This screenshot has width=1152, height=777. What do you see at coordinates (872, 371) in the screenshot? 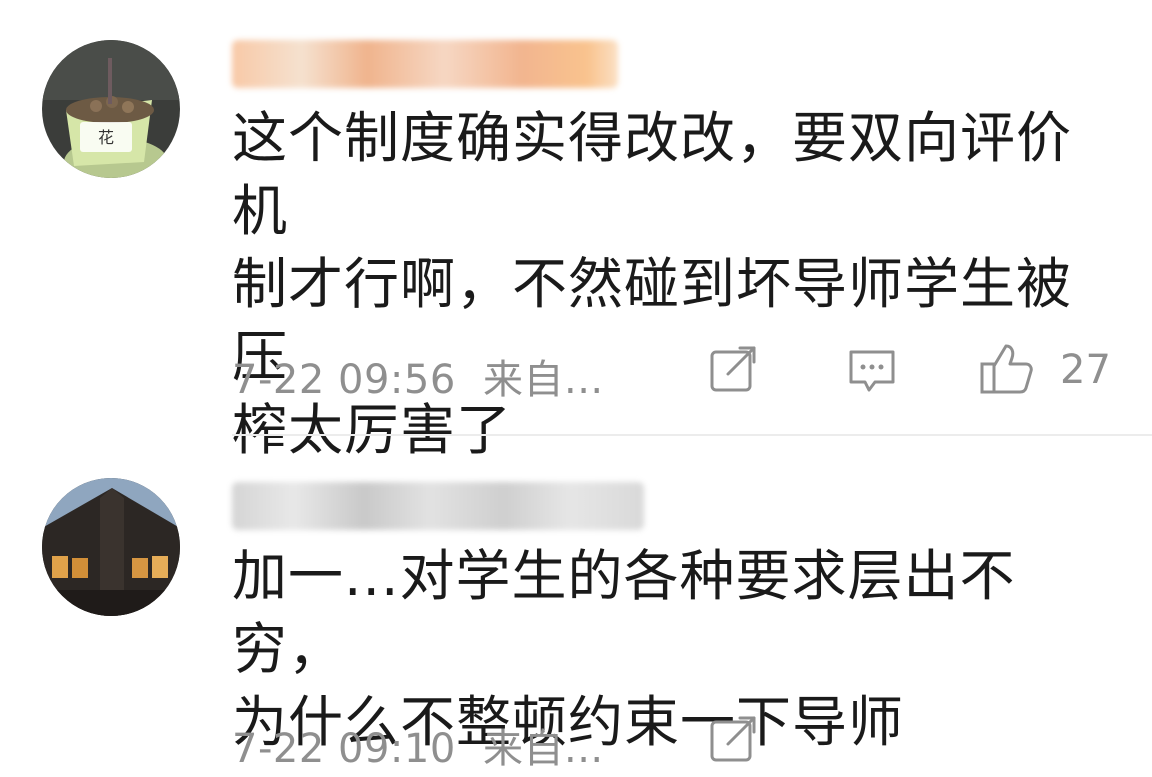
I see `comment-icon` at bounding box center [872, 371].